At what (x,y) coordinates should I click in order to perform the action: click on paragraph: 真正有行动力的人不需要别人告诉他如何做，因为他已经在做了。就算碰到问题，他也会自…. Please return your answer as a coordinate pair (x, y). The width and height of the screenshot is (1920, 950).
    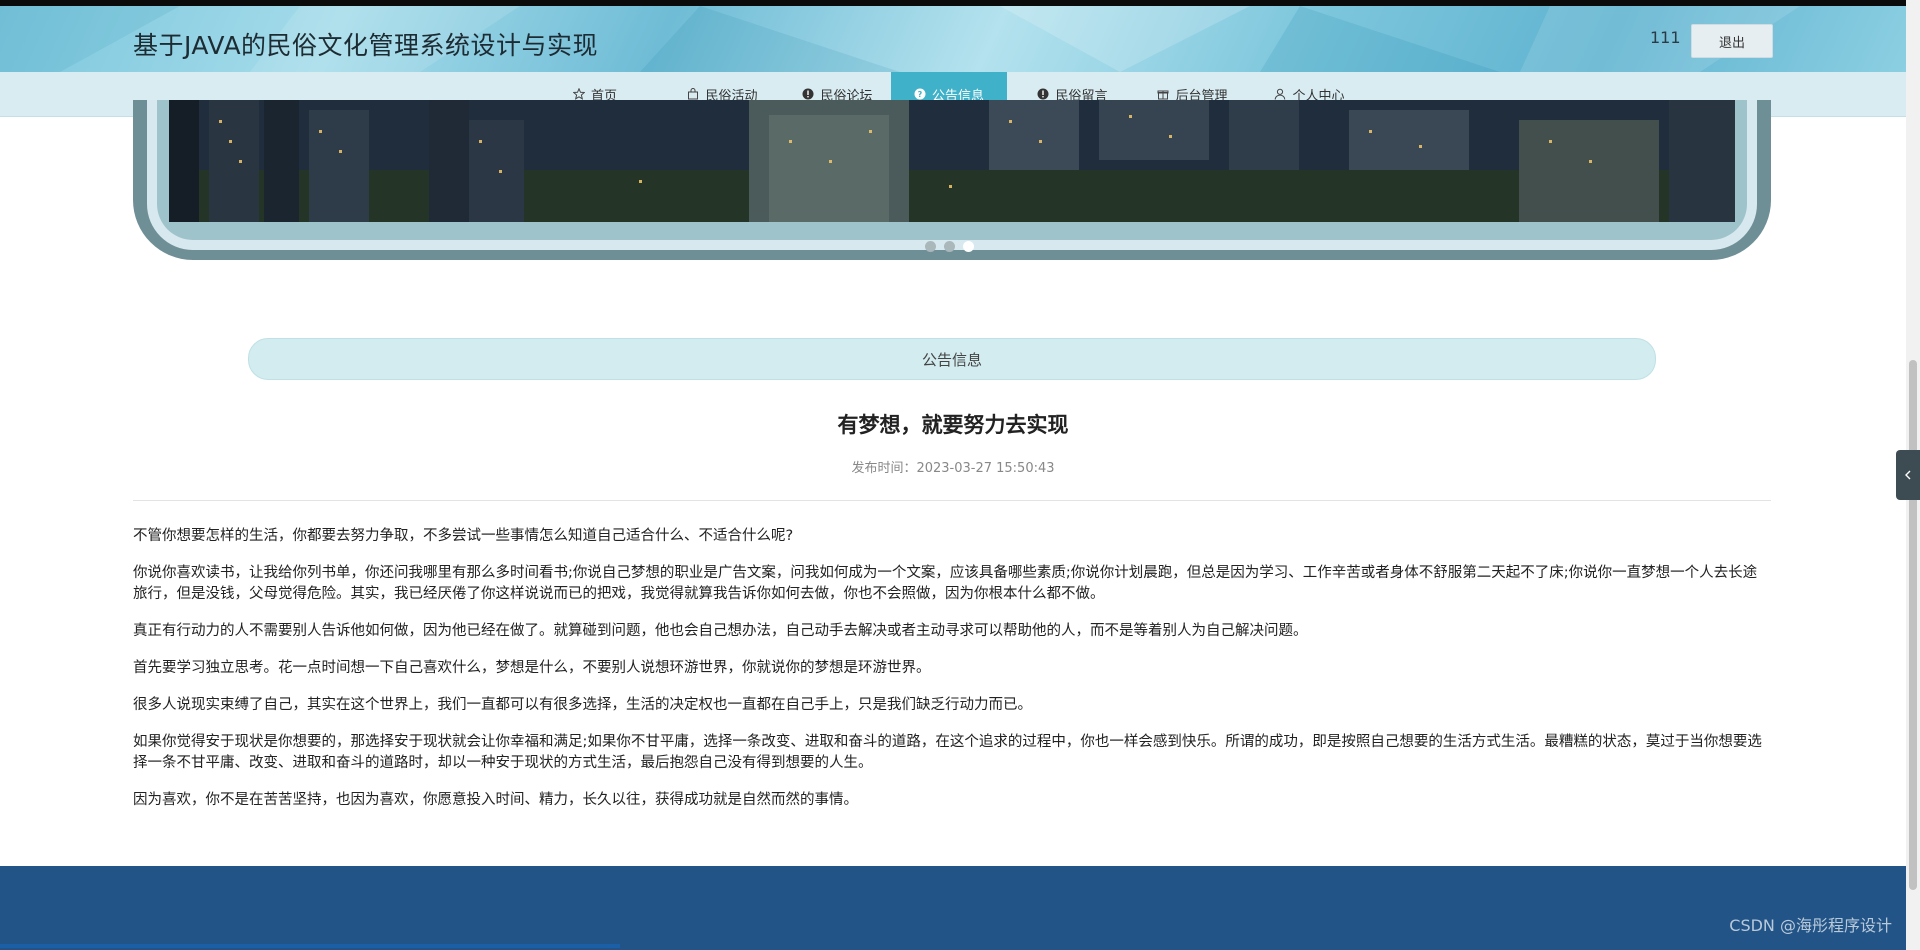
    Looking at the image, I should click on (720, 631).